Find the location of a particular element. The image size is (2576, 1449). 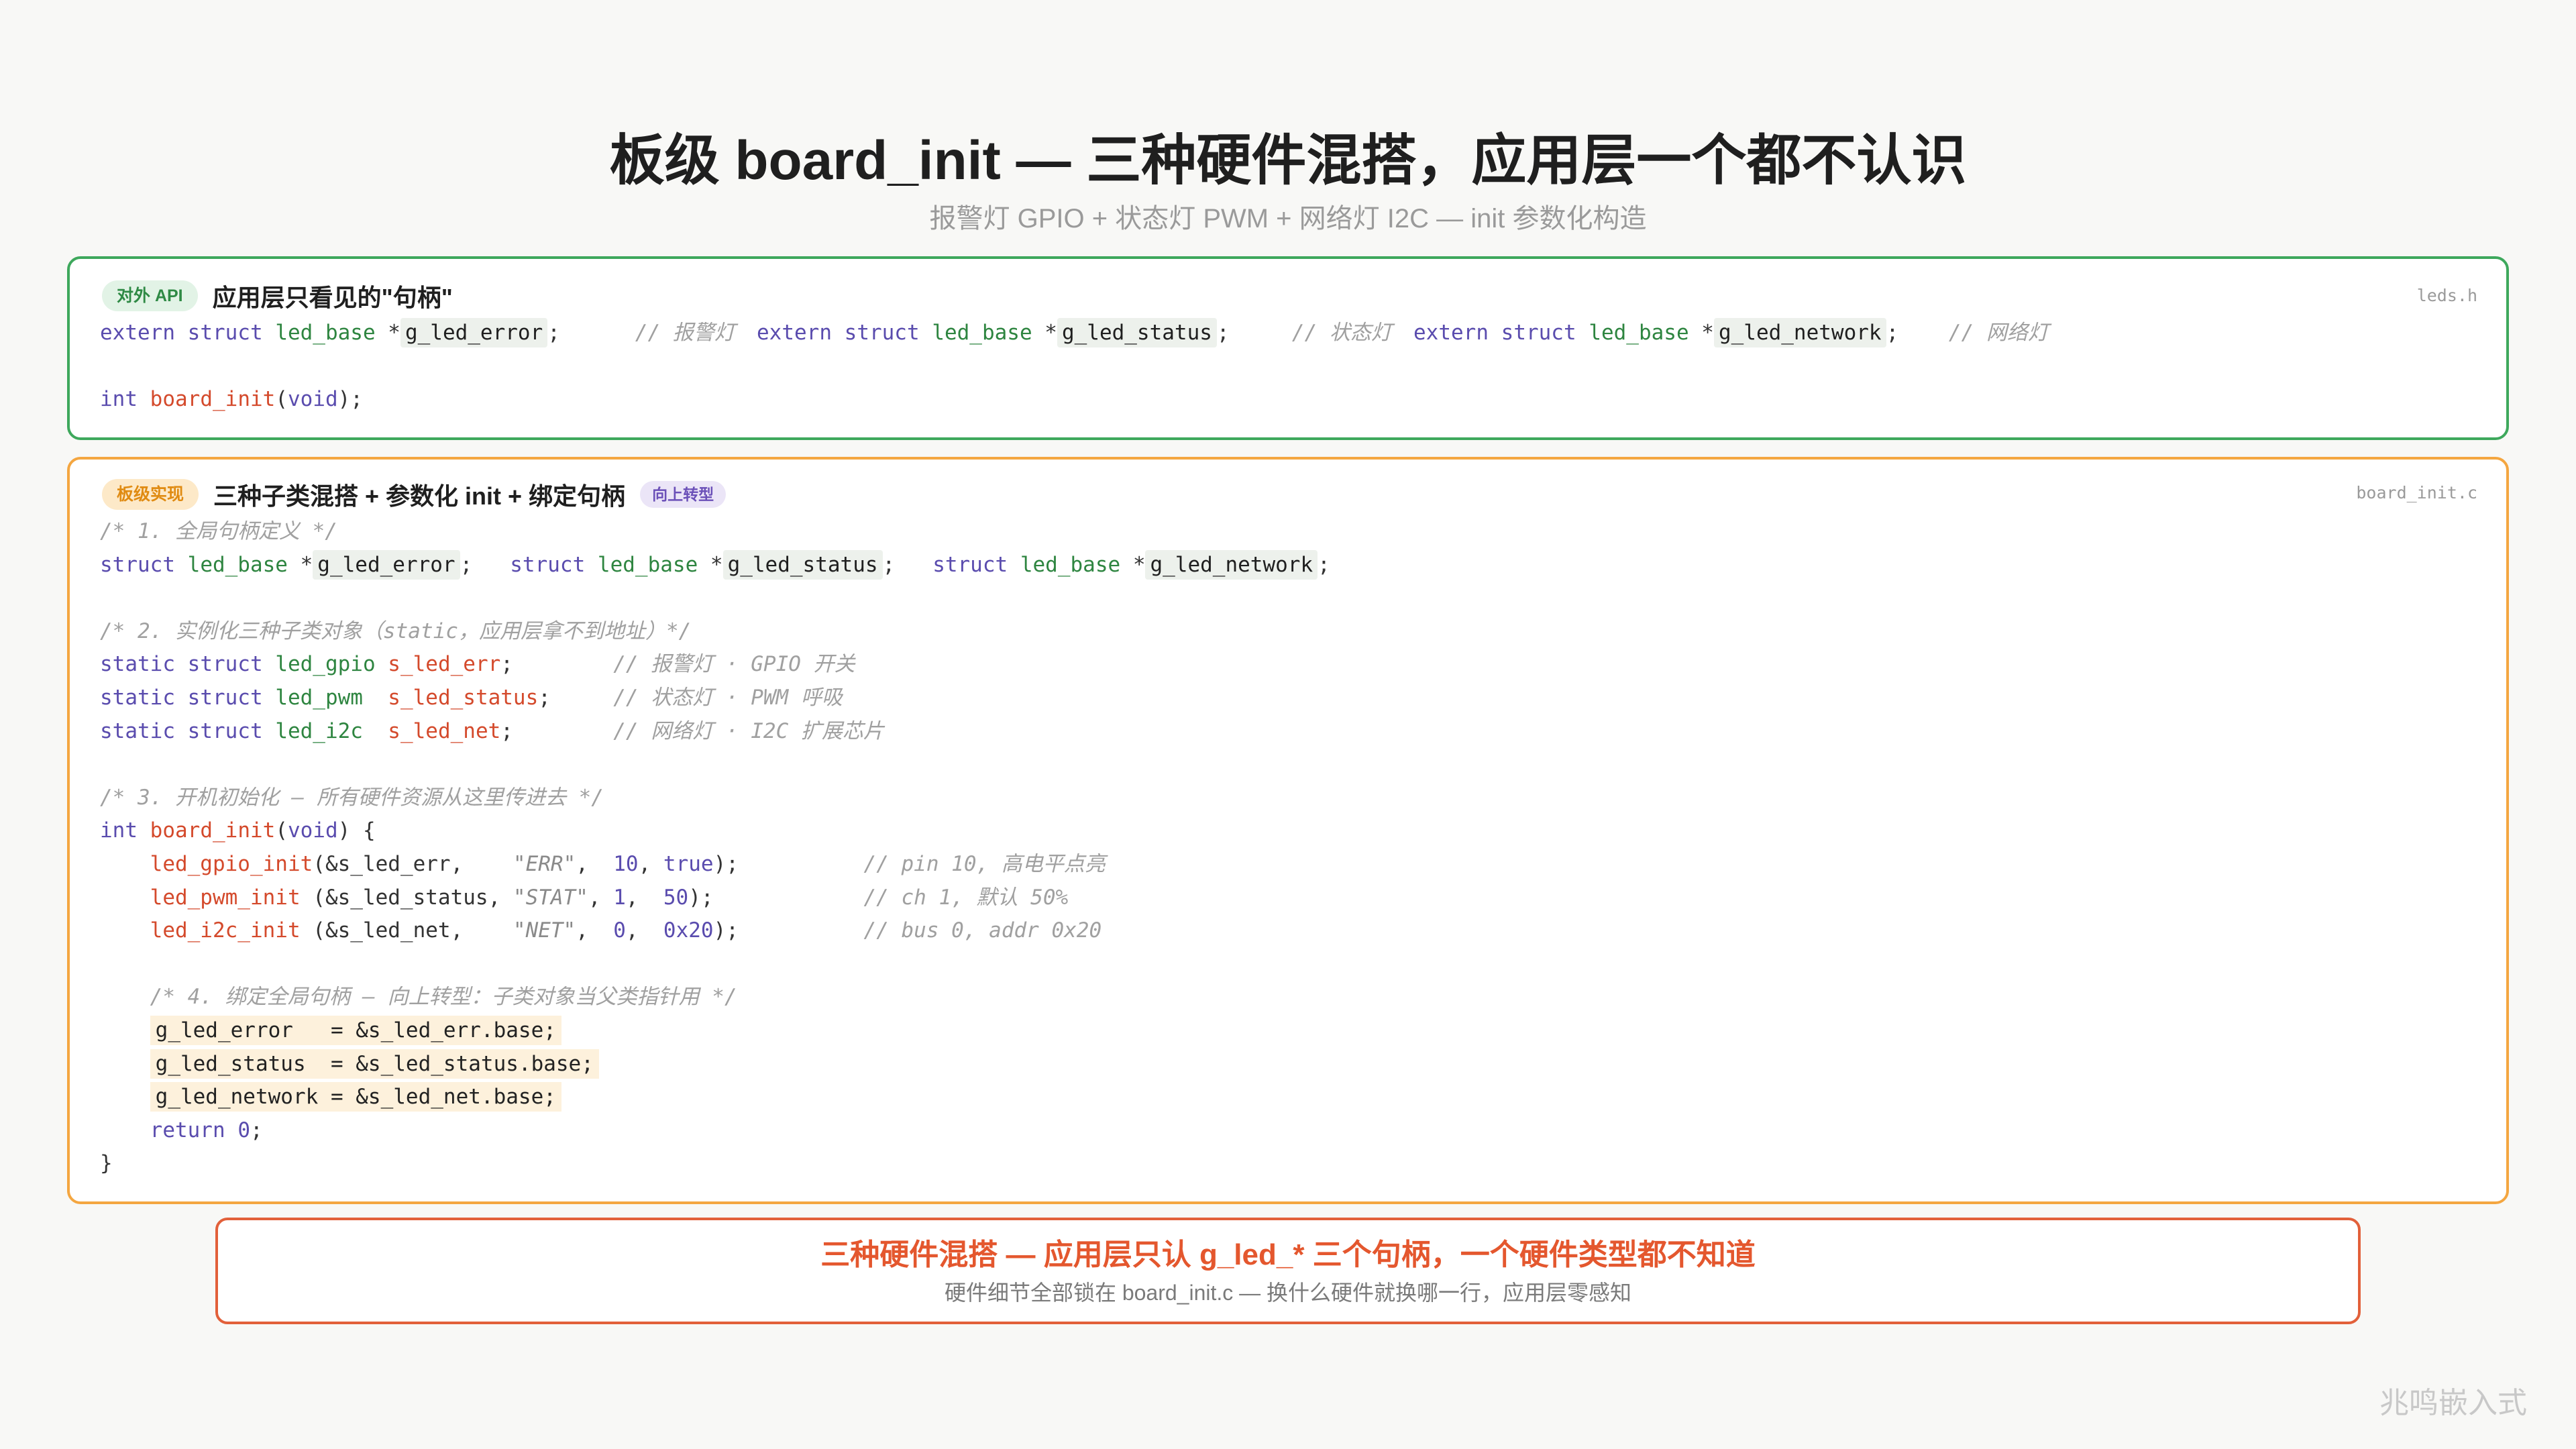

code-line: /* 3. 开机初始化 — 所有硬件资源从这里传进去 */ is located at coordinates (715, 798).